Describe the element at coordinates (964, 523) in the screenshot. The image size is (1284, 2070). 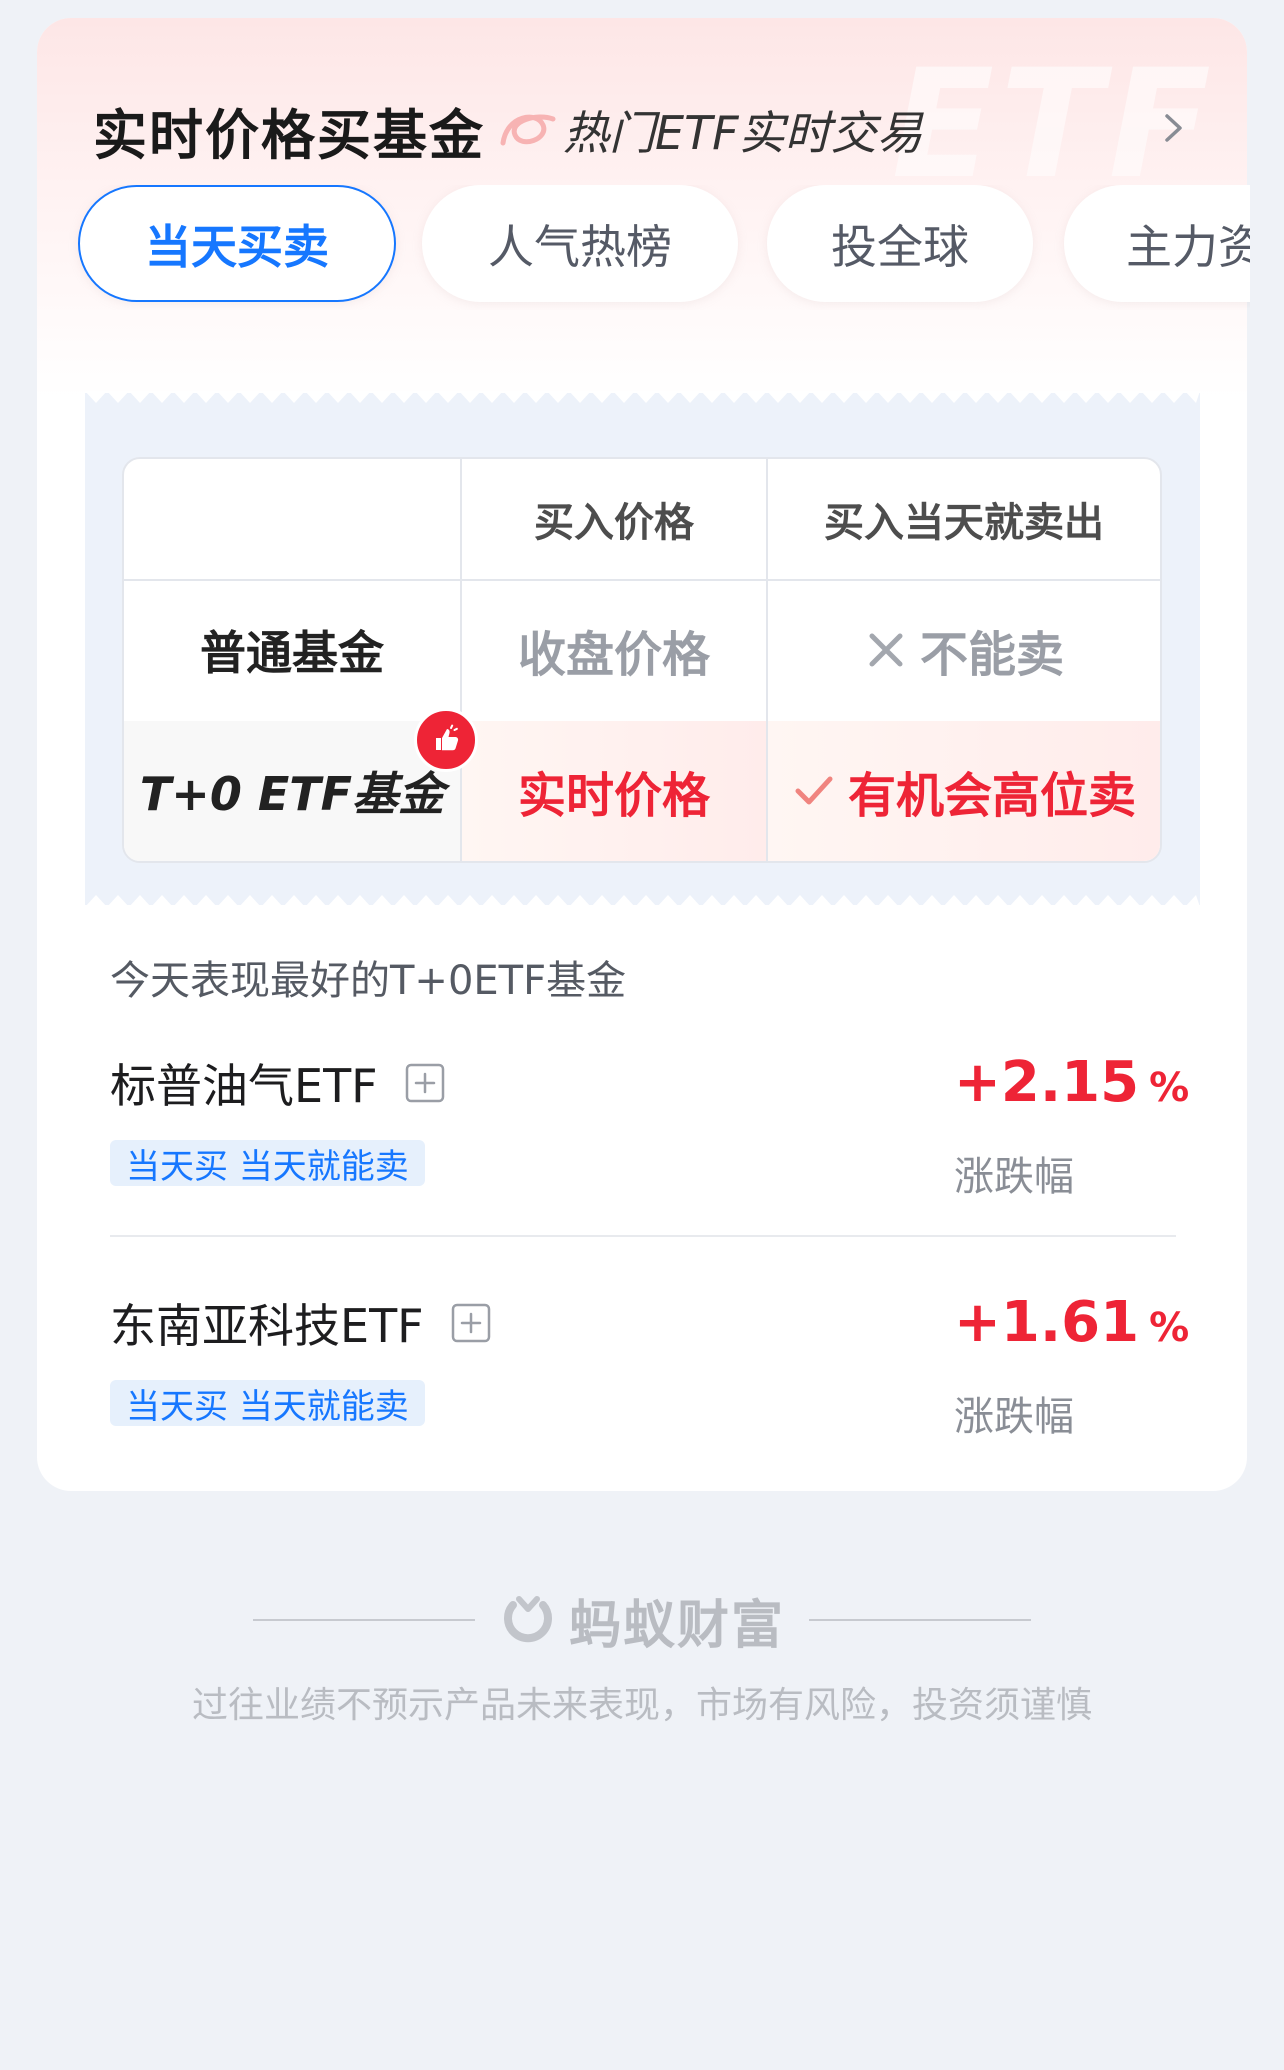
I see `table-header-same-day-sell: 买入当天就卖出` at that location.